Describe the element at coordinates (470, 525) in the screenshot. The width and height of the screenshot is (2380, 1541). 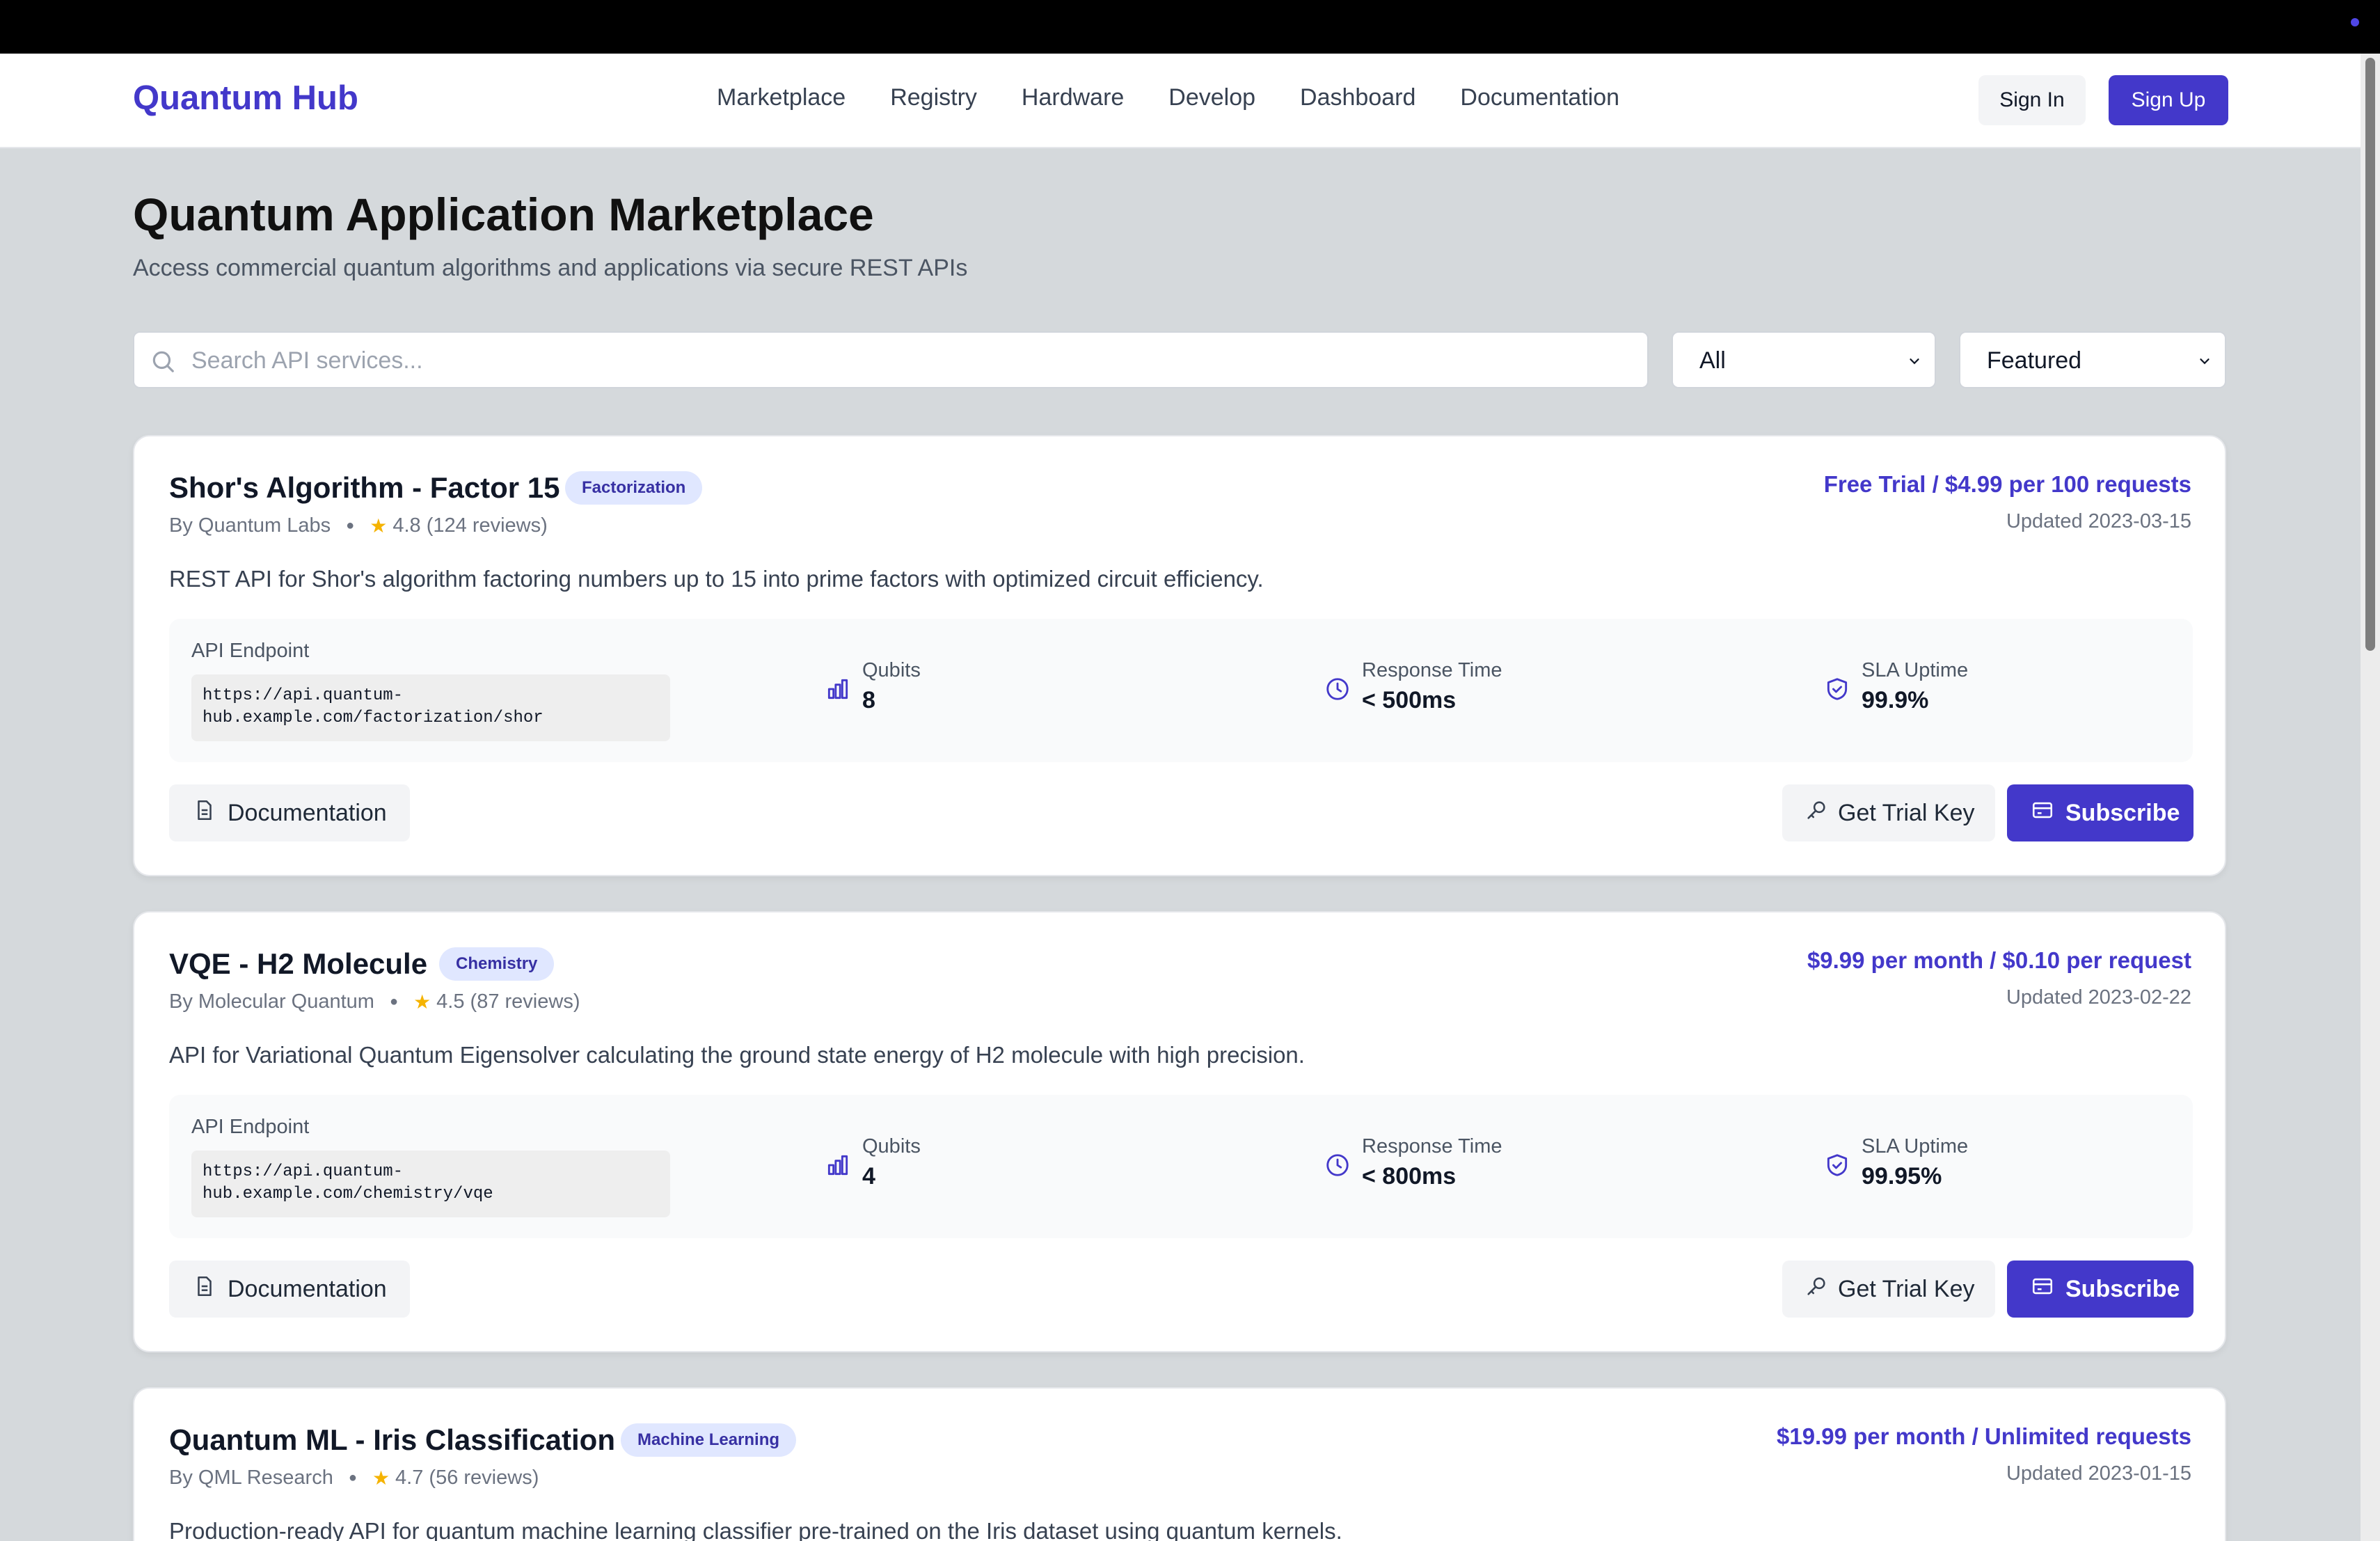
I see `service-rating: 4.8 (124 reviews)` at that location.